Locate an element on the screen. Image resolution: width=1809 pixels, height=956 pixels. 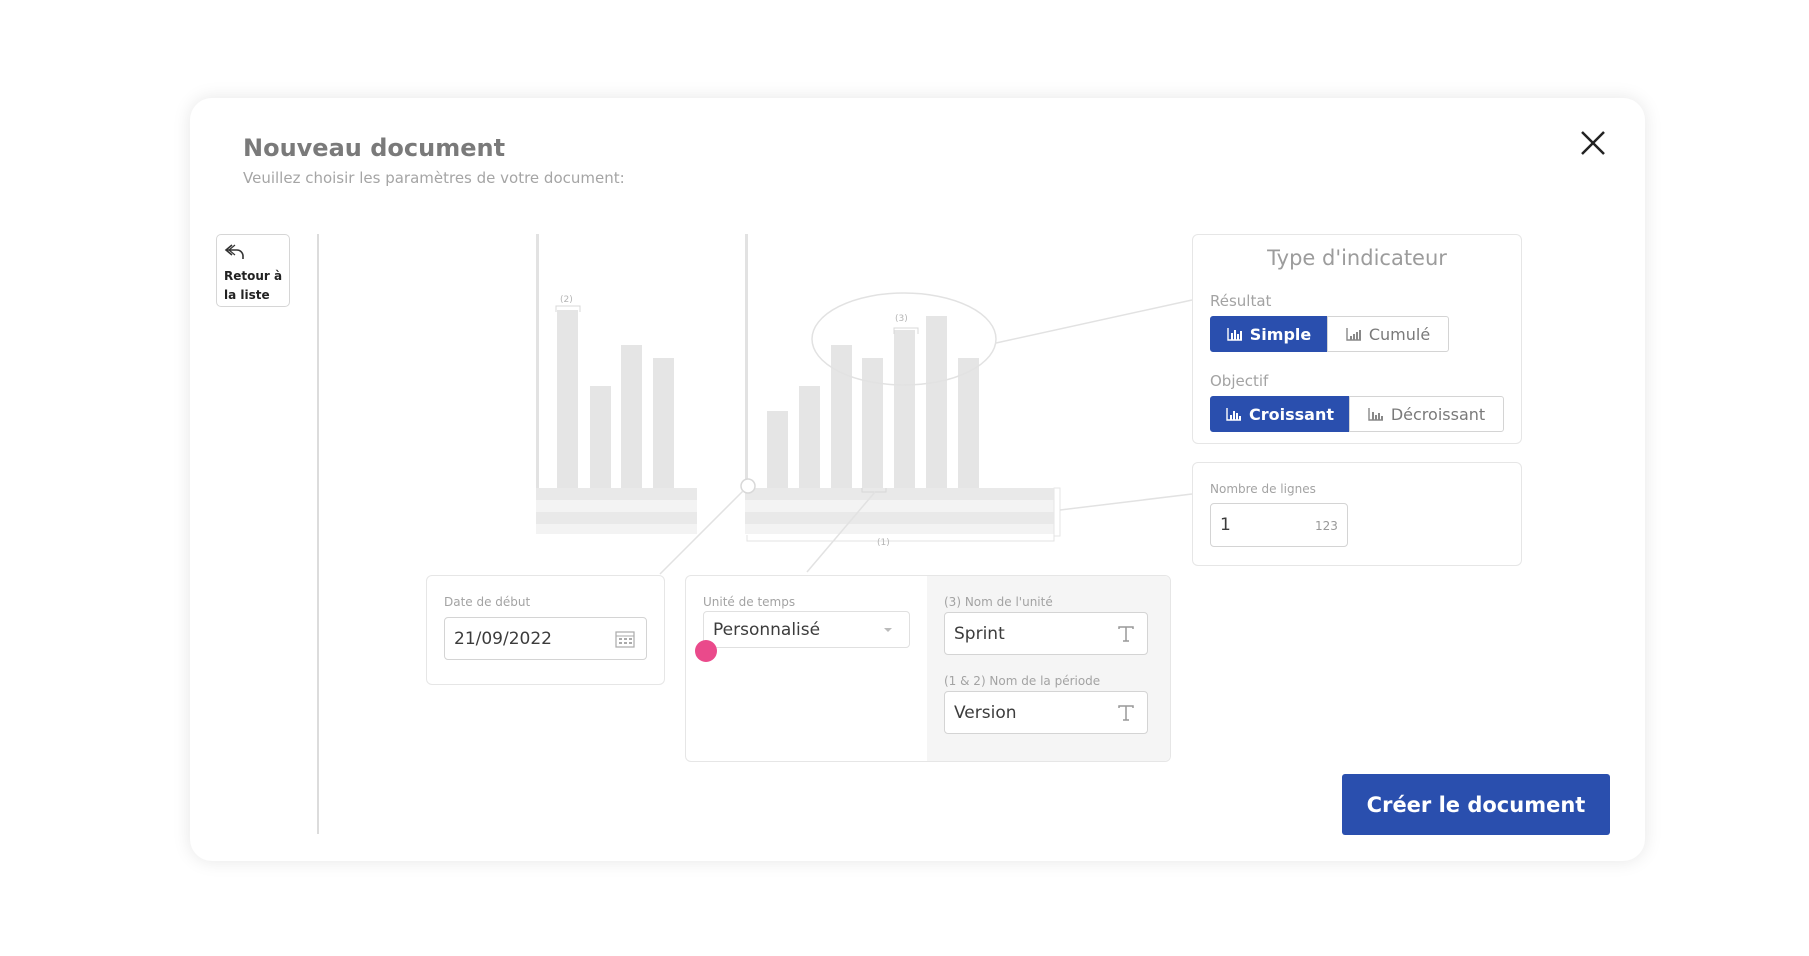
marker-3: (3) is located at coordinates (901, 319).